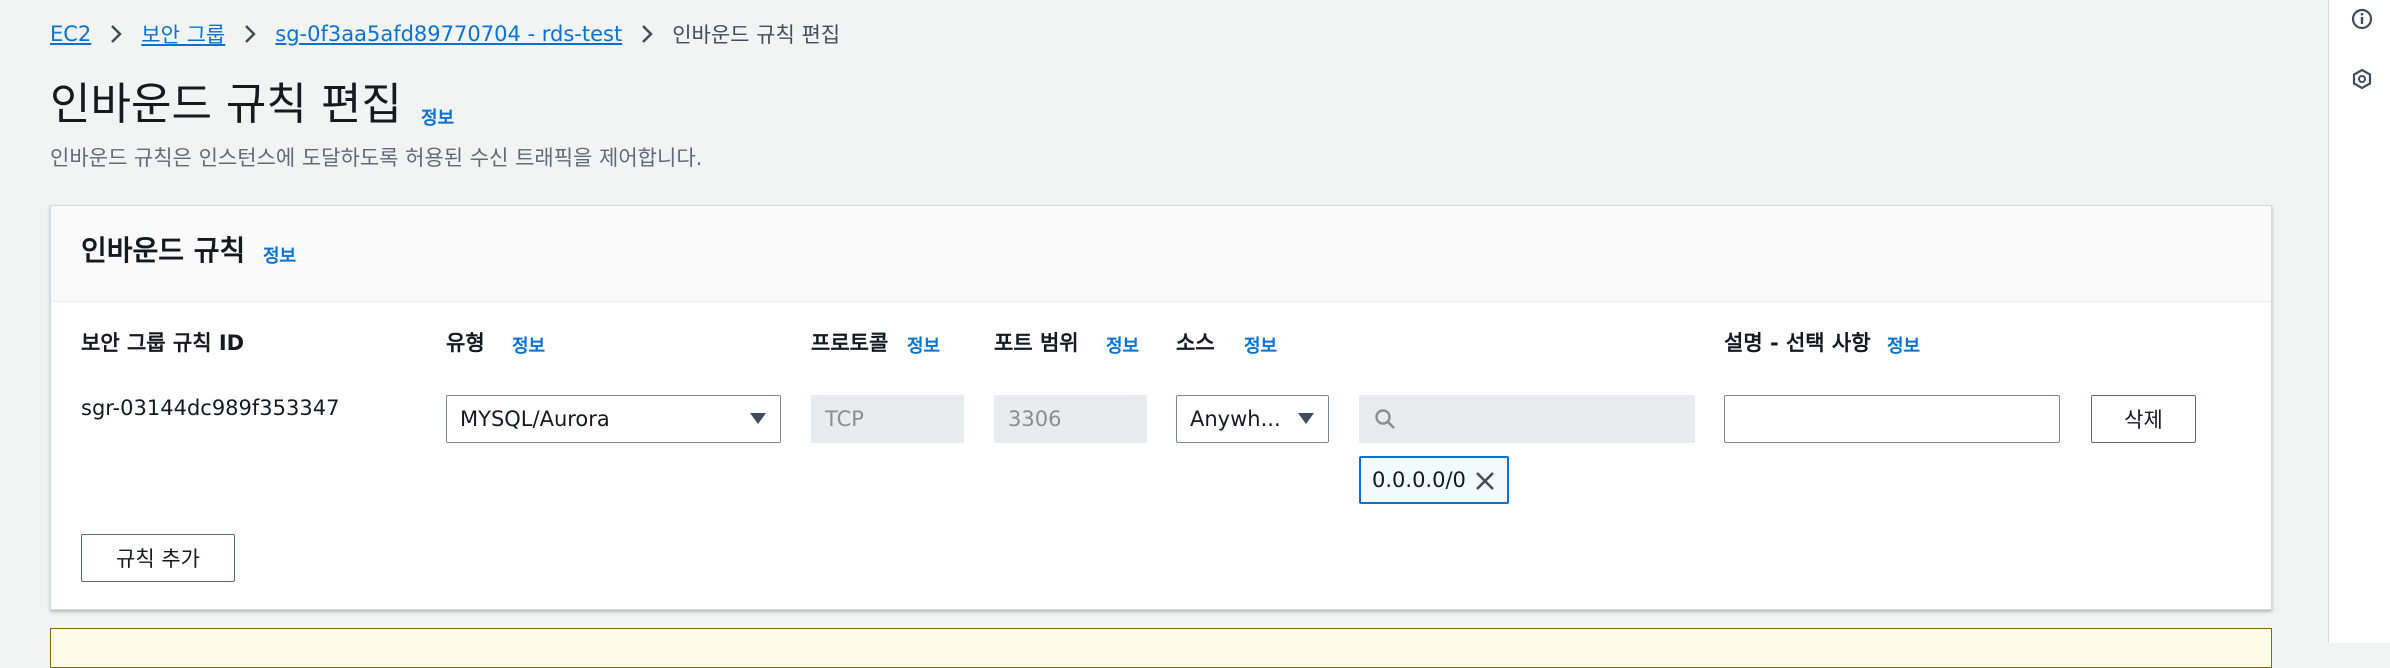 This screenshot has height=668, width=2390. I want to click on column-protocol: 프로토콜, so click(850, 343).